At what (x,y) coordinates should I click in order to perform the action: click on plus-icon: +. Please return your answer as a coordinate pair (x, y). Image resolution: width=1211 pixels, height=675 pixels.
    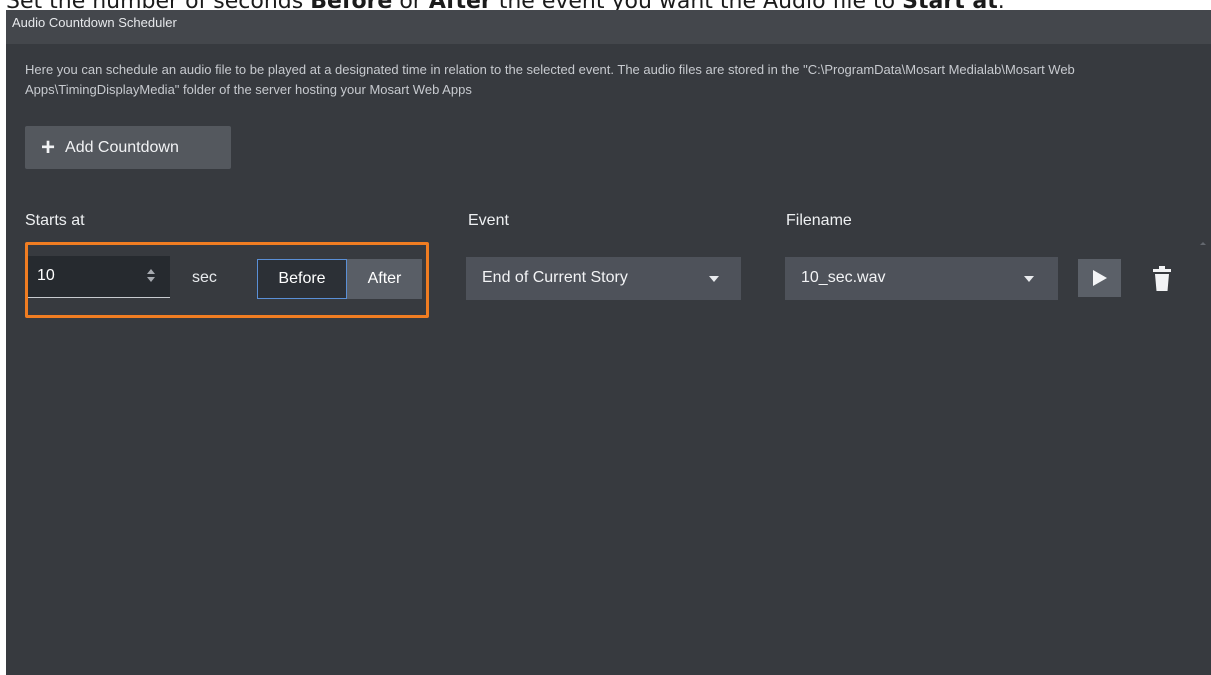
    Looking at the image, I should click on (48, 147).